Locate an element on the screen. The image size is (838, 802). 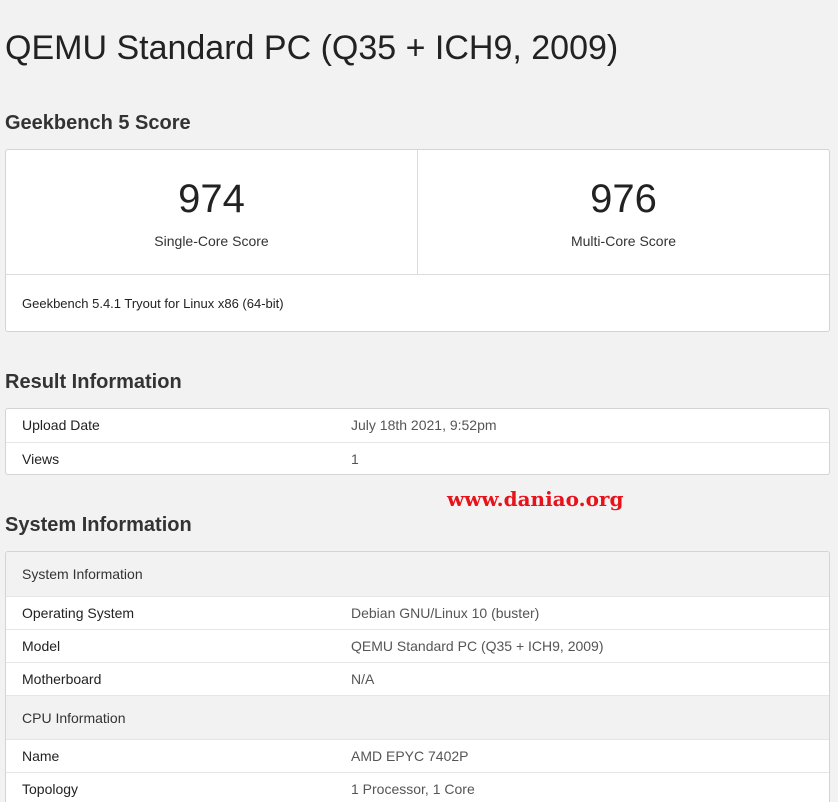
geekbench-score-heading: Geekbench 5 Score is located at coordinates (98, 123).